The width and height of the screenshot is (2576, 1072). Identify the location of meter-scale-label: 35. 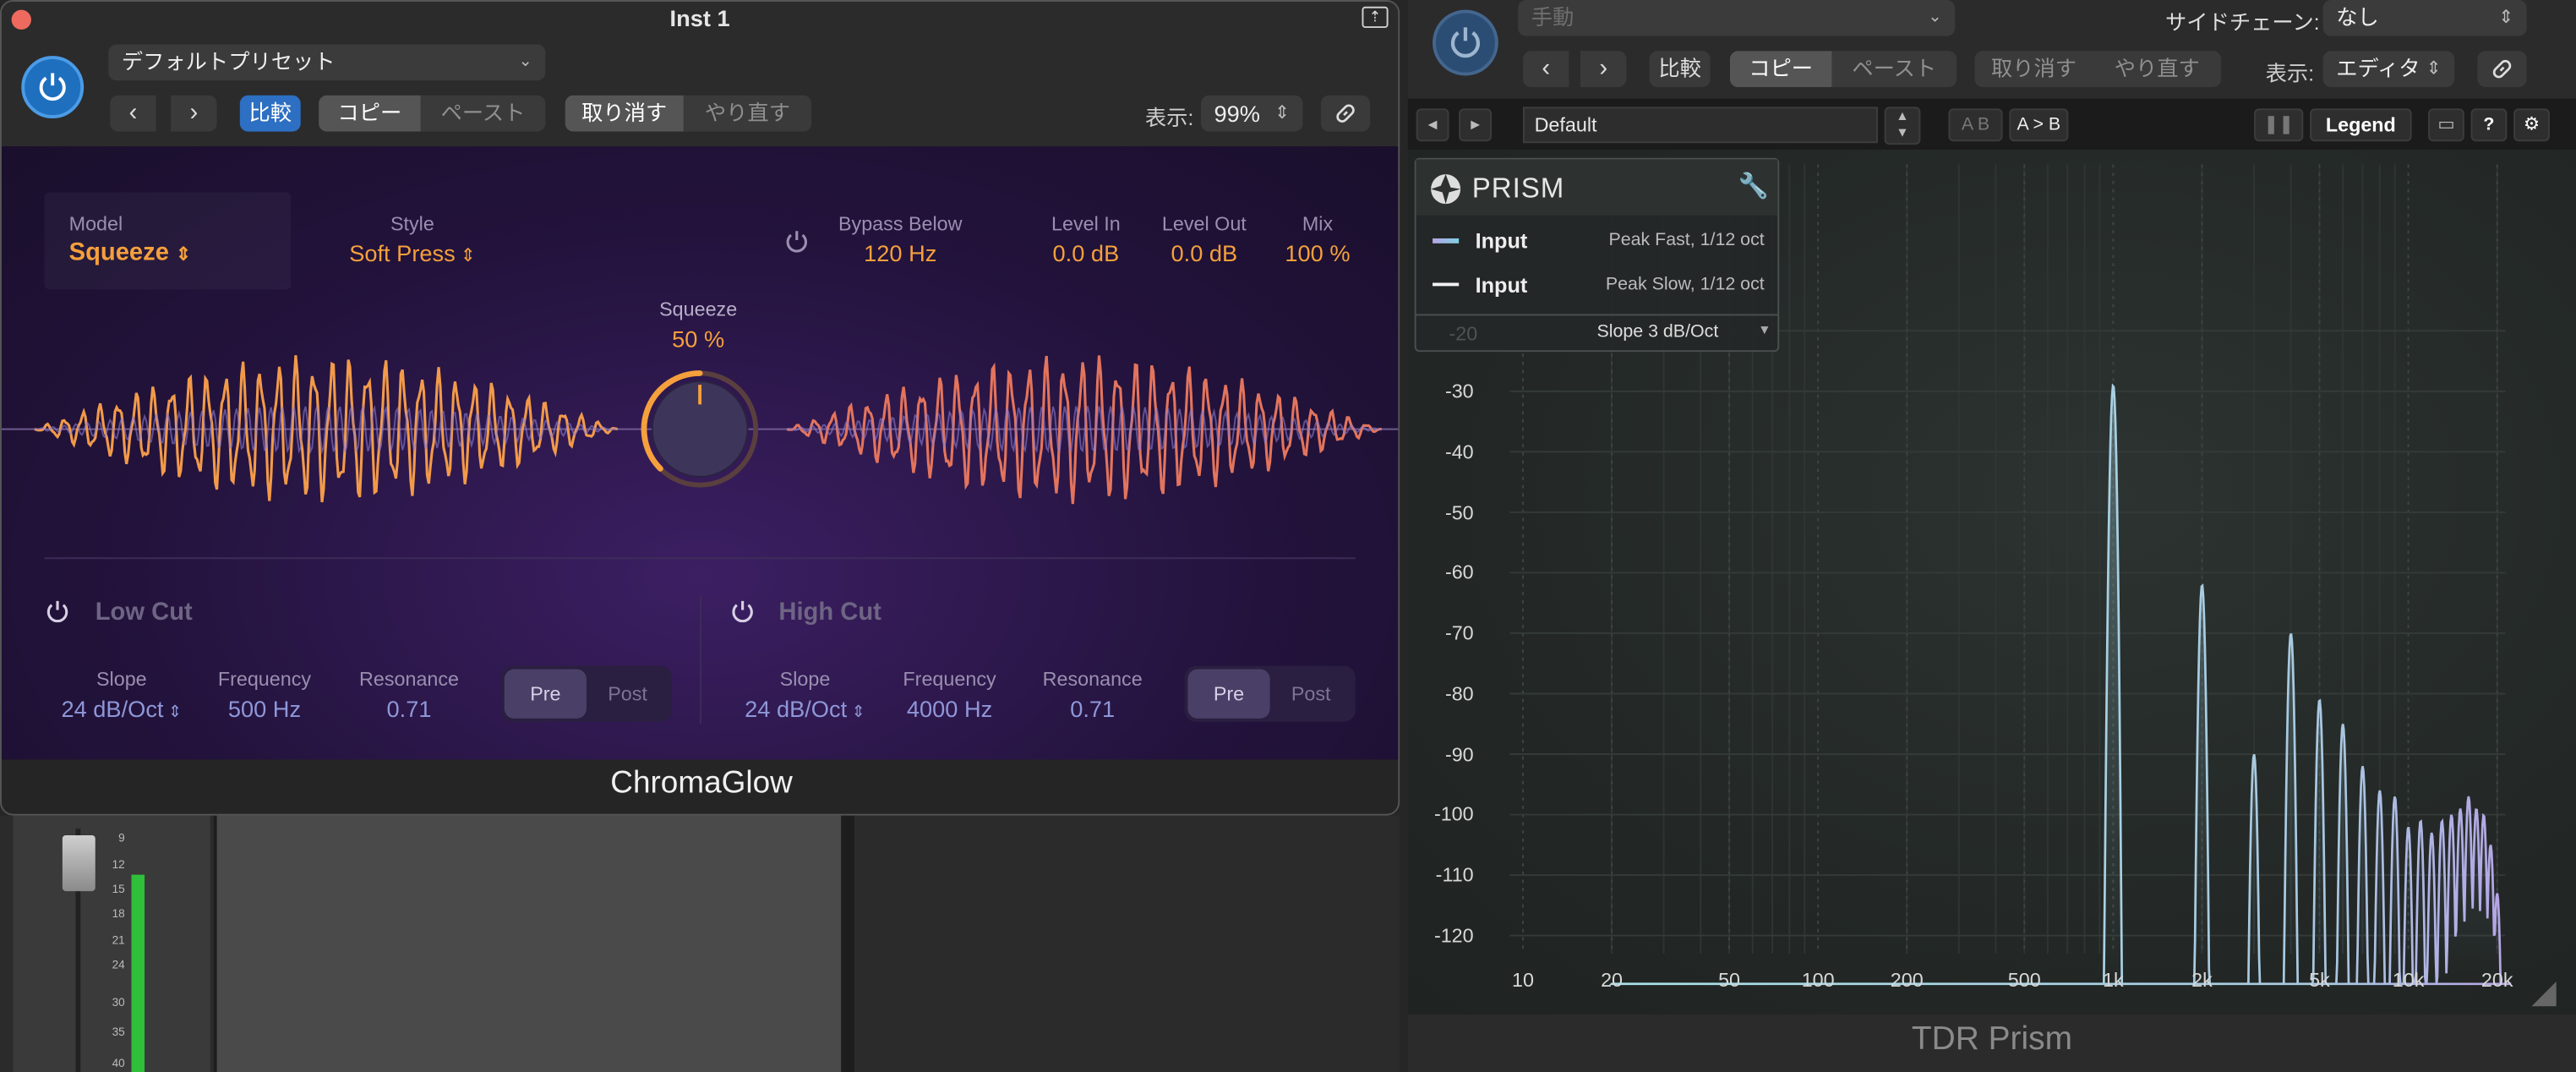
(118, 1033).